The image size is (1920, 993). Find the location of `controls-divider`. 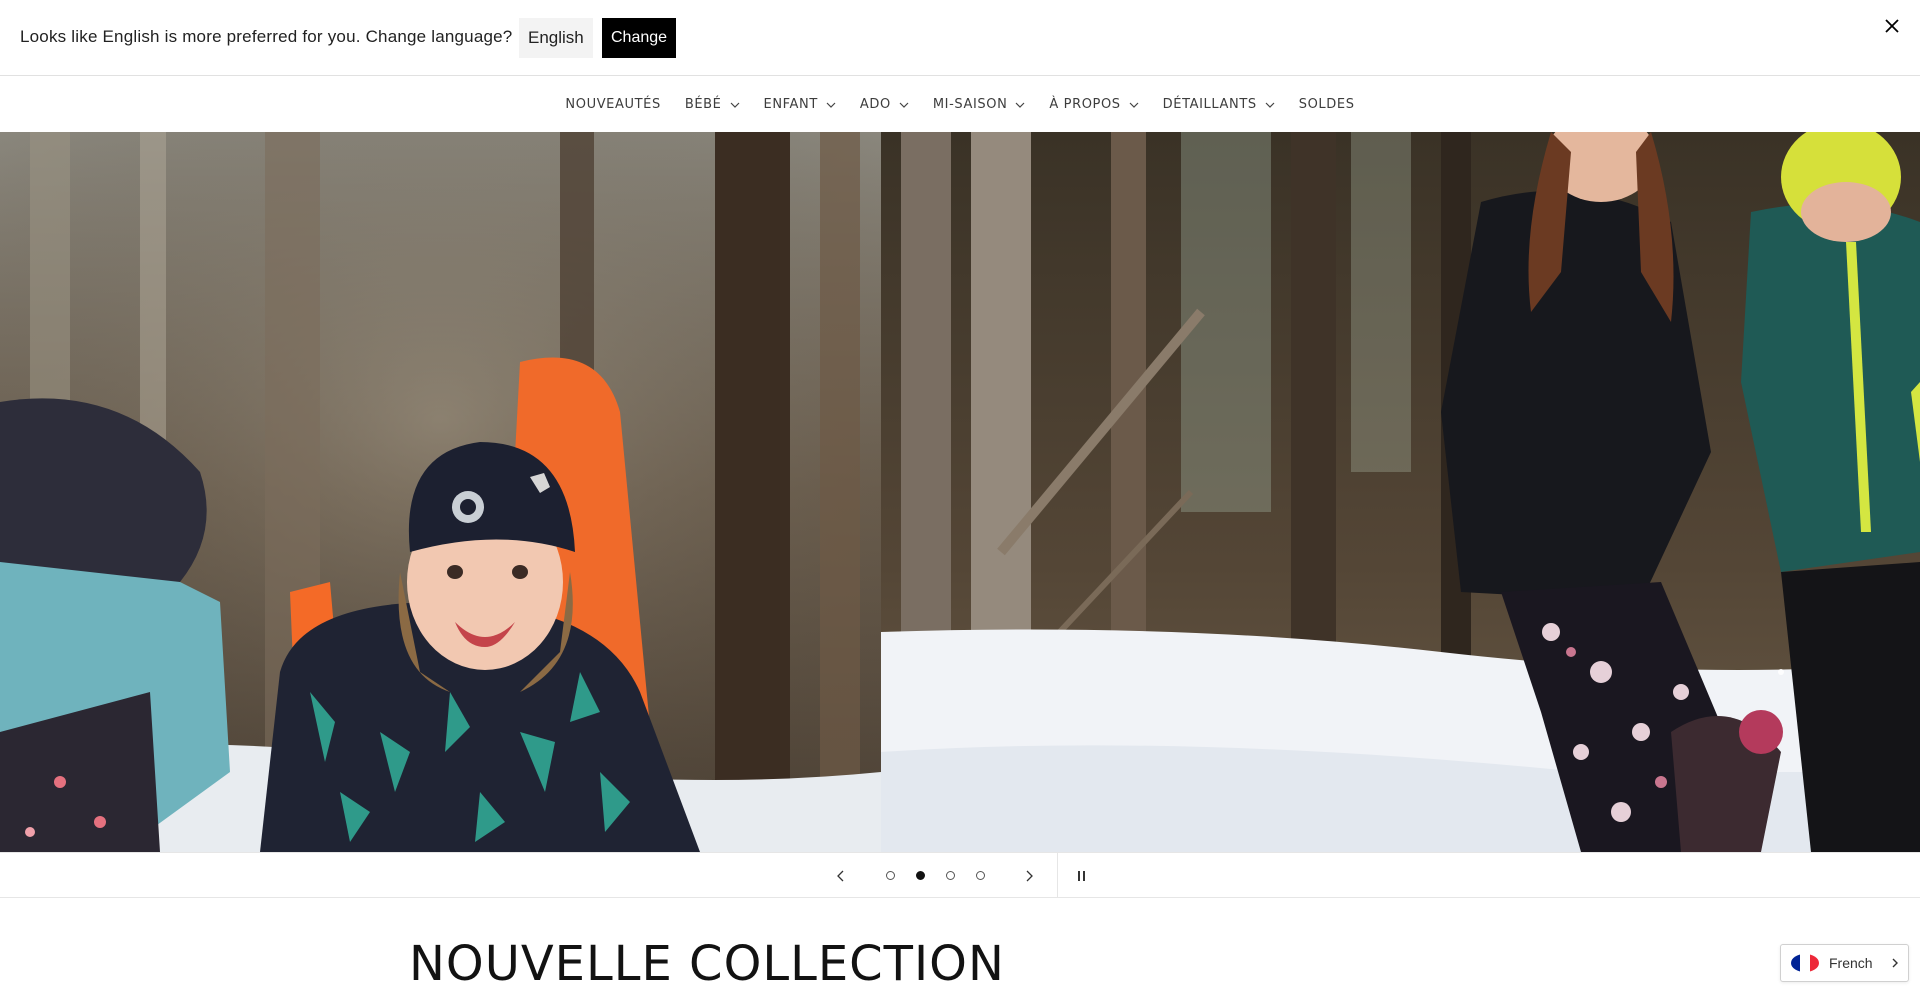

controls-divider is located at coordinates (1057, 875).